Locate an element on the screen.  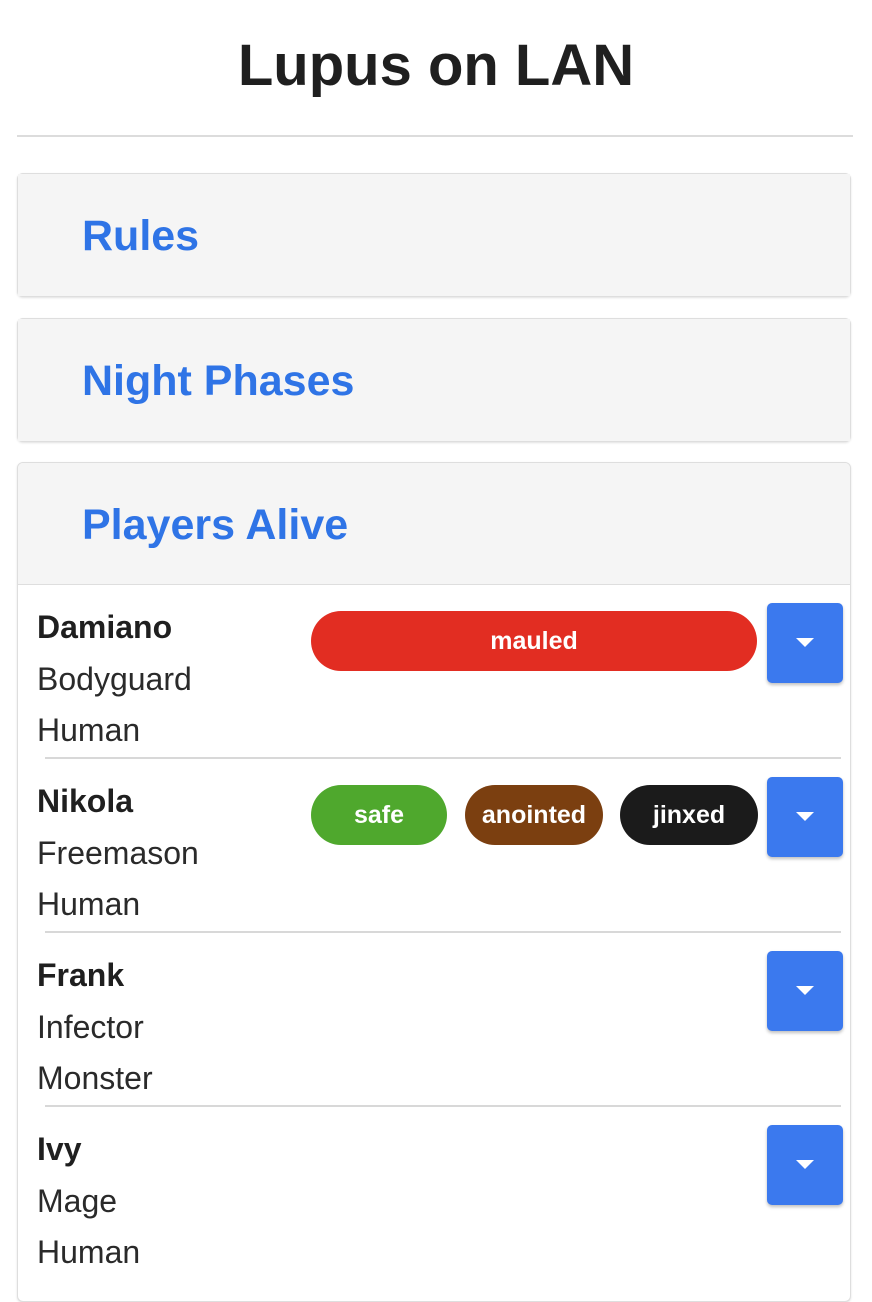
player-role: Infector is located at coordinates (90, 1027).